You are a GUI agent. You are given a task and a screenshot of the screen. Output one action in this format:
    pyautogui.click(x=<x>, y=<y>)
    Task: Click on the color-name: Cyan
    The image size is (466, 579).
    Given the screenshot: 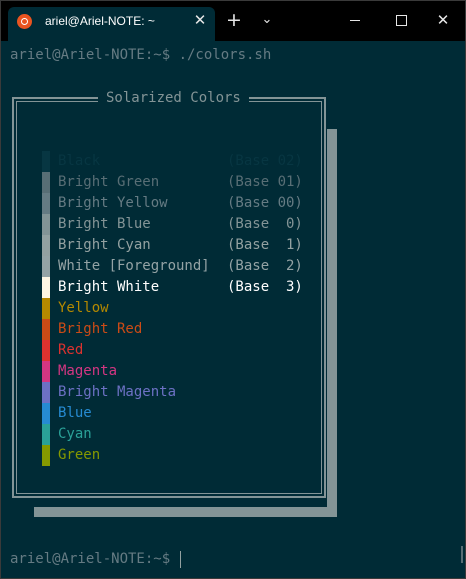 What is the action you would take?
    pyautogui.click(x=75, y=434)
    